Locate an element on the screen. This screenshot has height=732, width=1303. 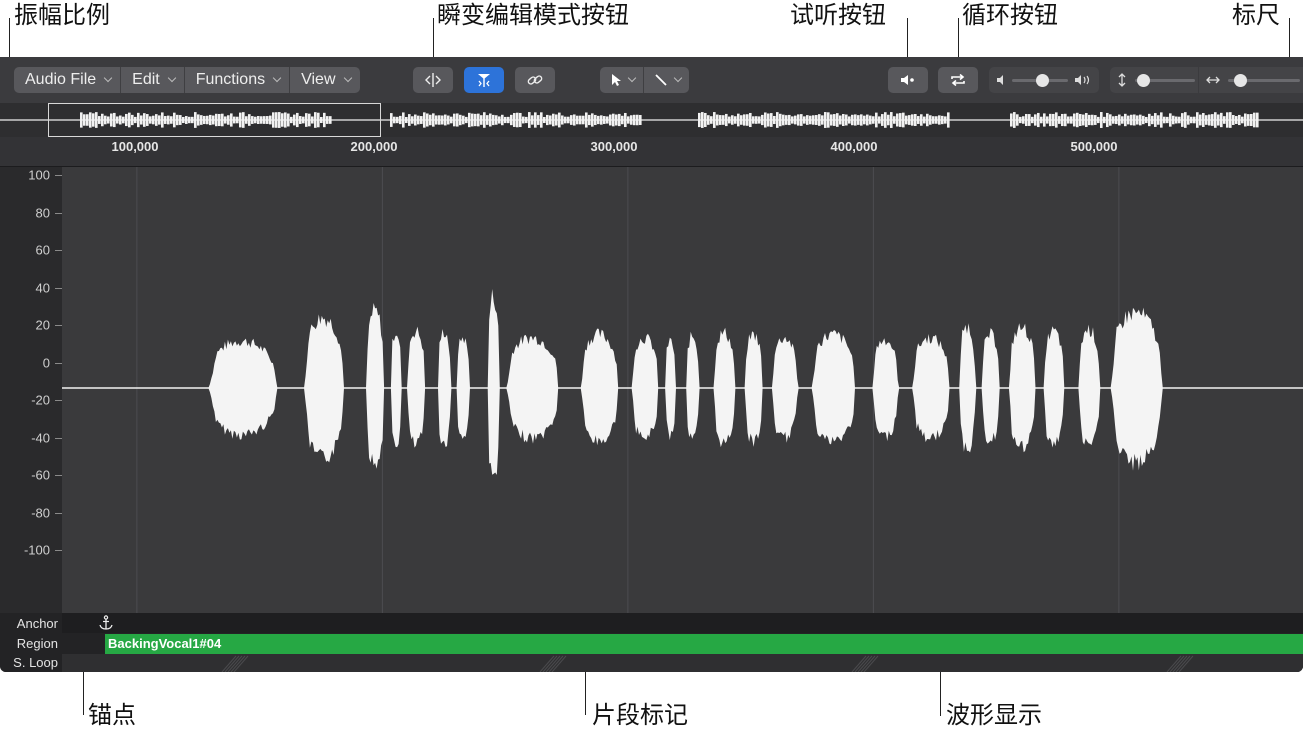
flex-marker-button is located at coordinates (484, 80).